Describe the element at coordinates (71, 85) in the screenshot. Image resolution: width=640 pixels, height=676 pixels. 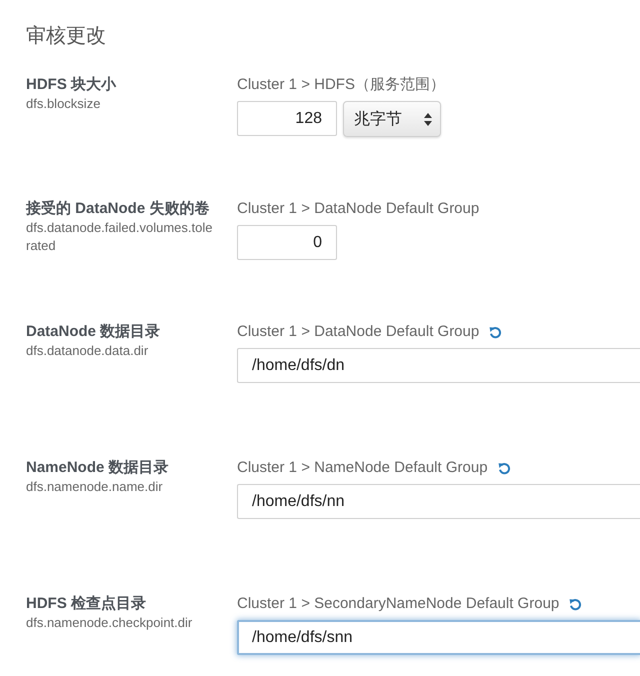
I see `setting-label: HDFS 块大小` at that location.